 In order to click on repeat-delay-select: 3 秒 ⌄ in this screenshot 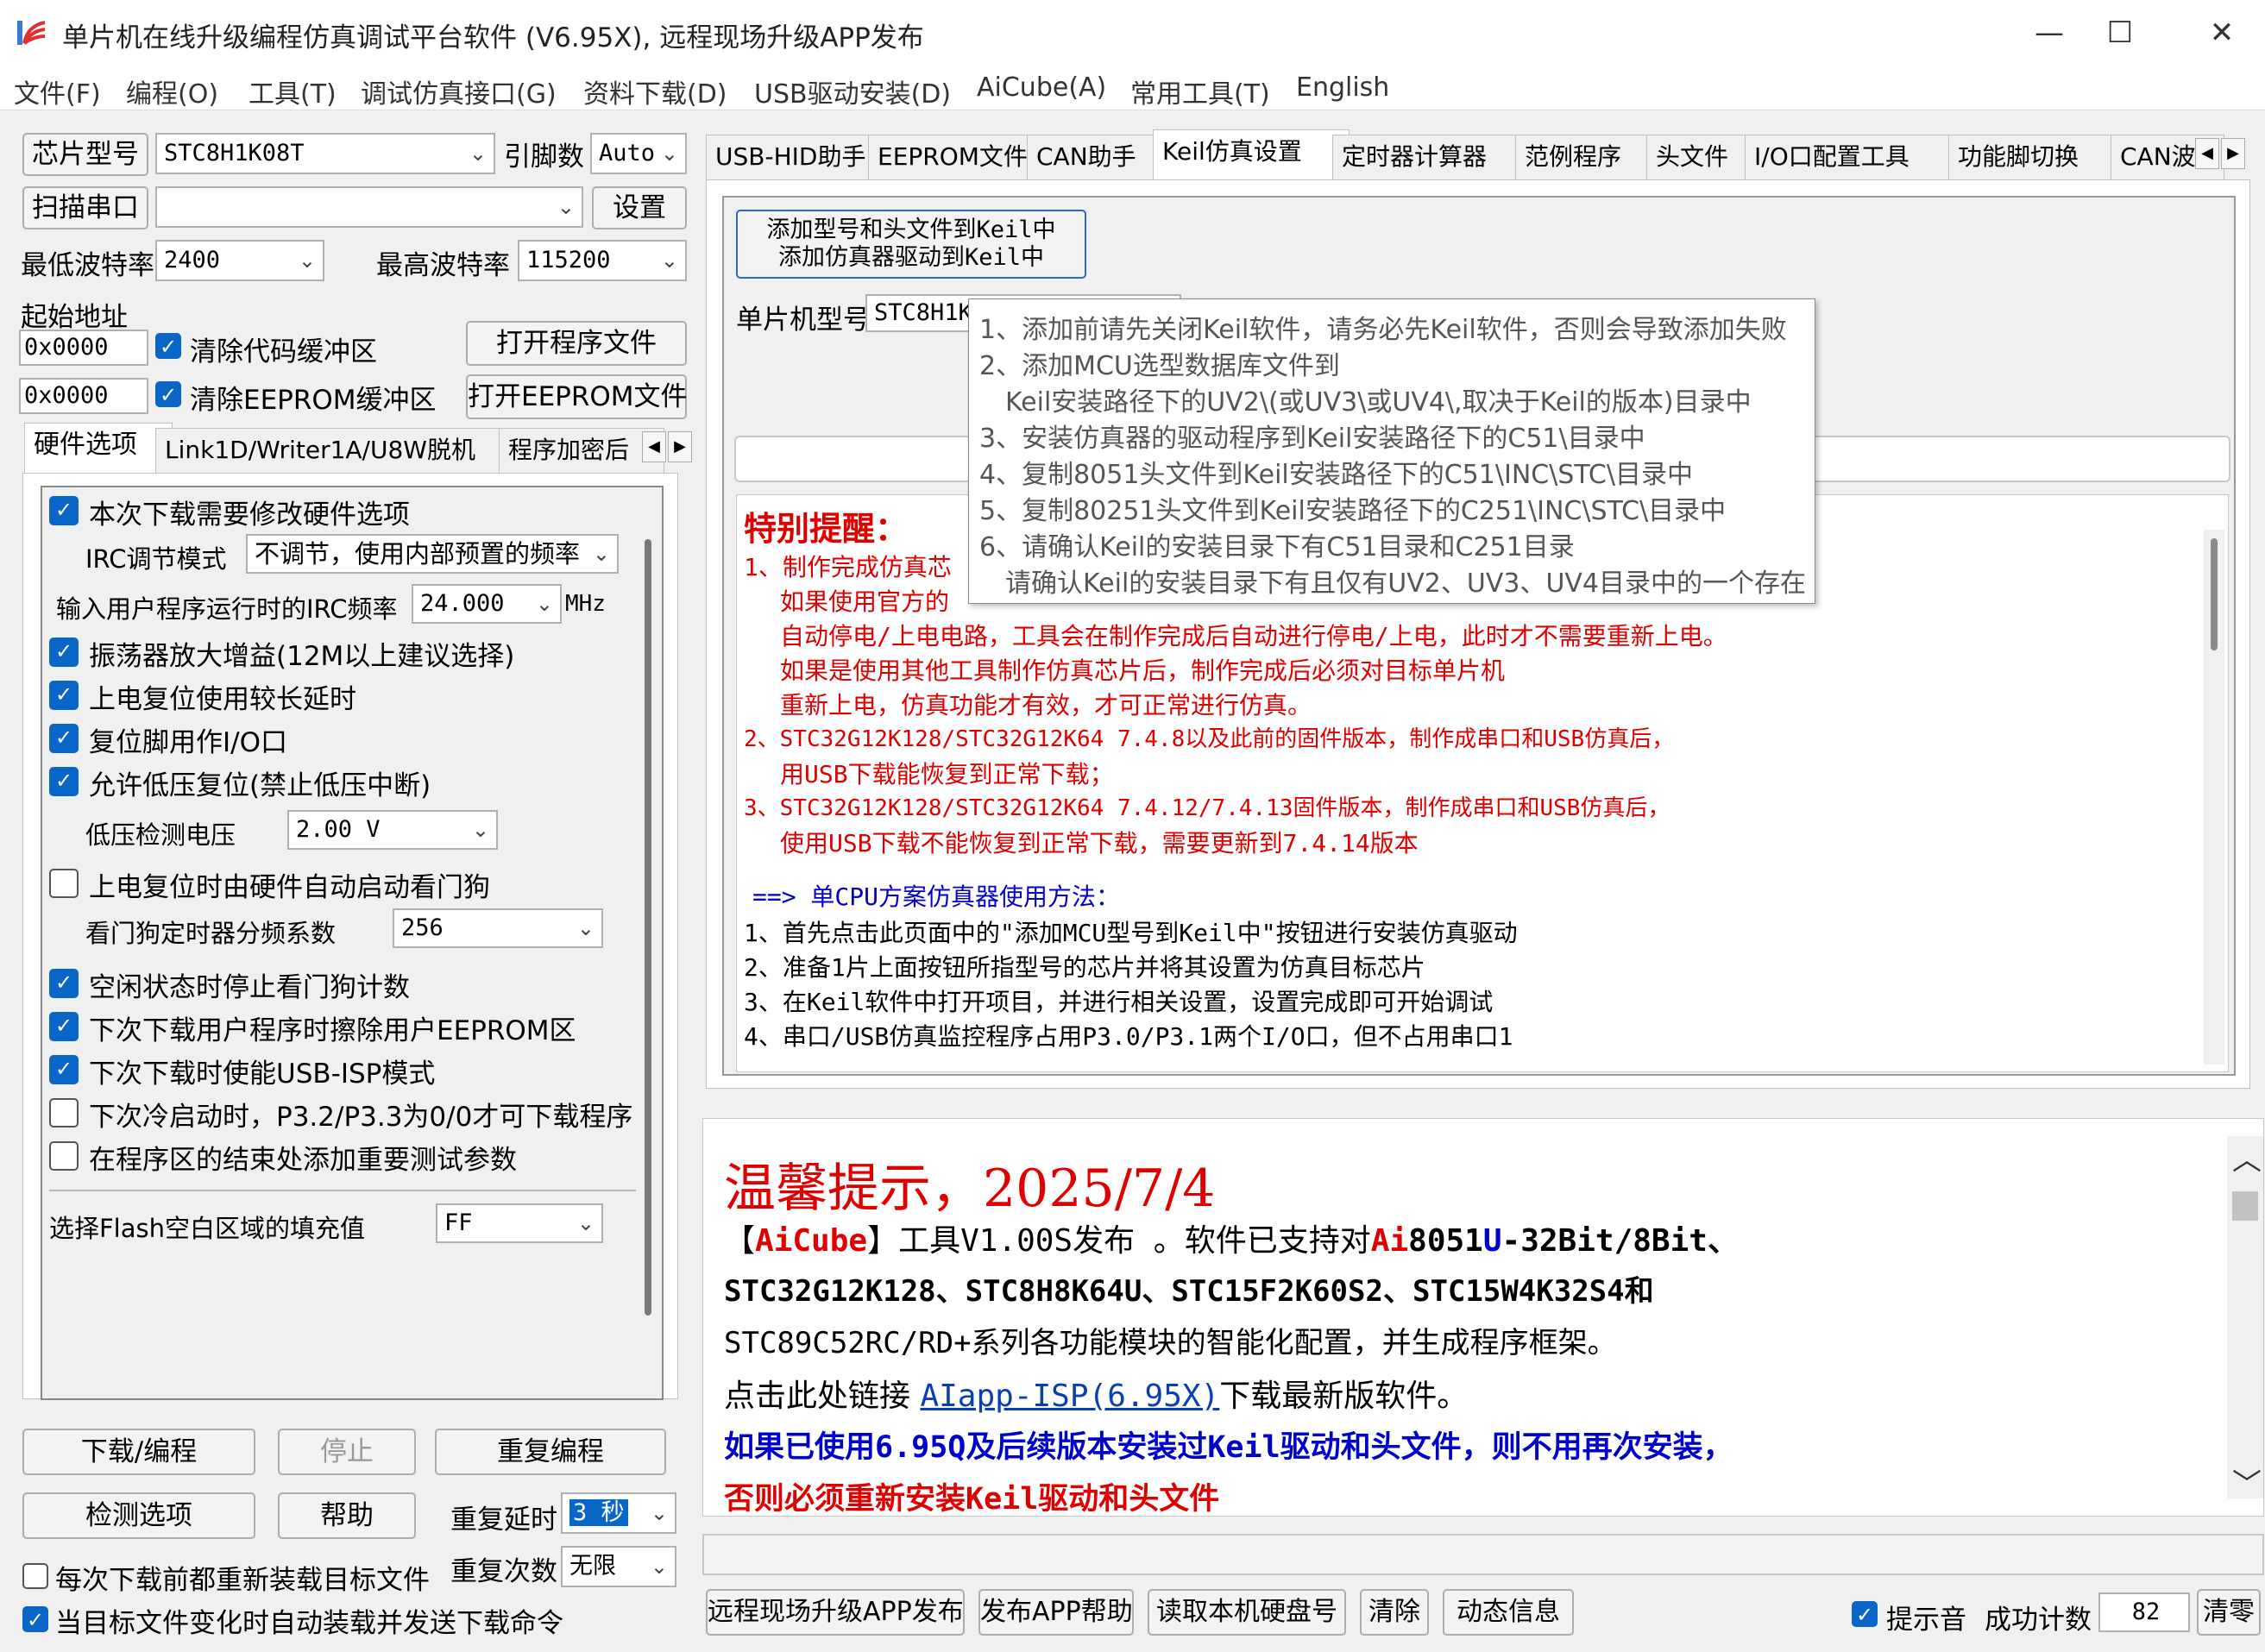, I will do `click(618, 1513)`.